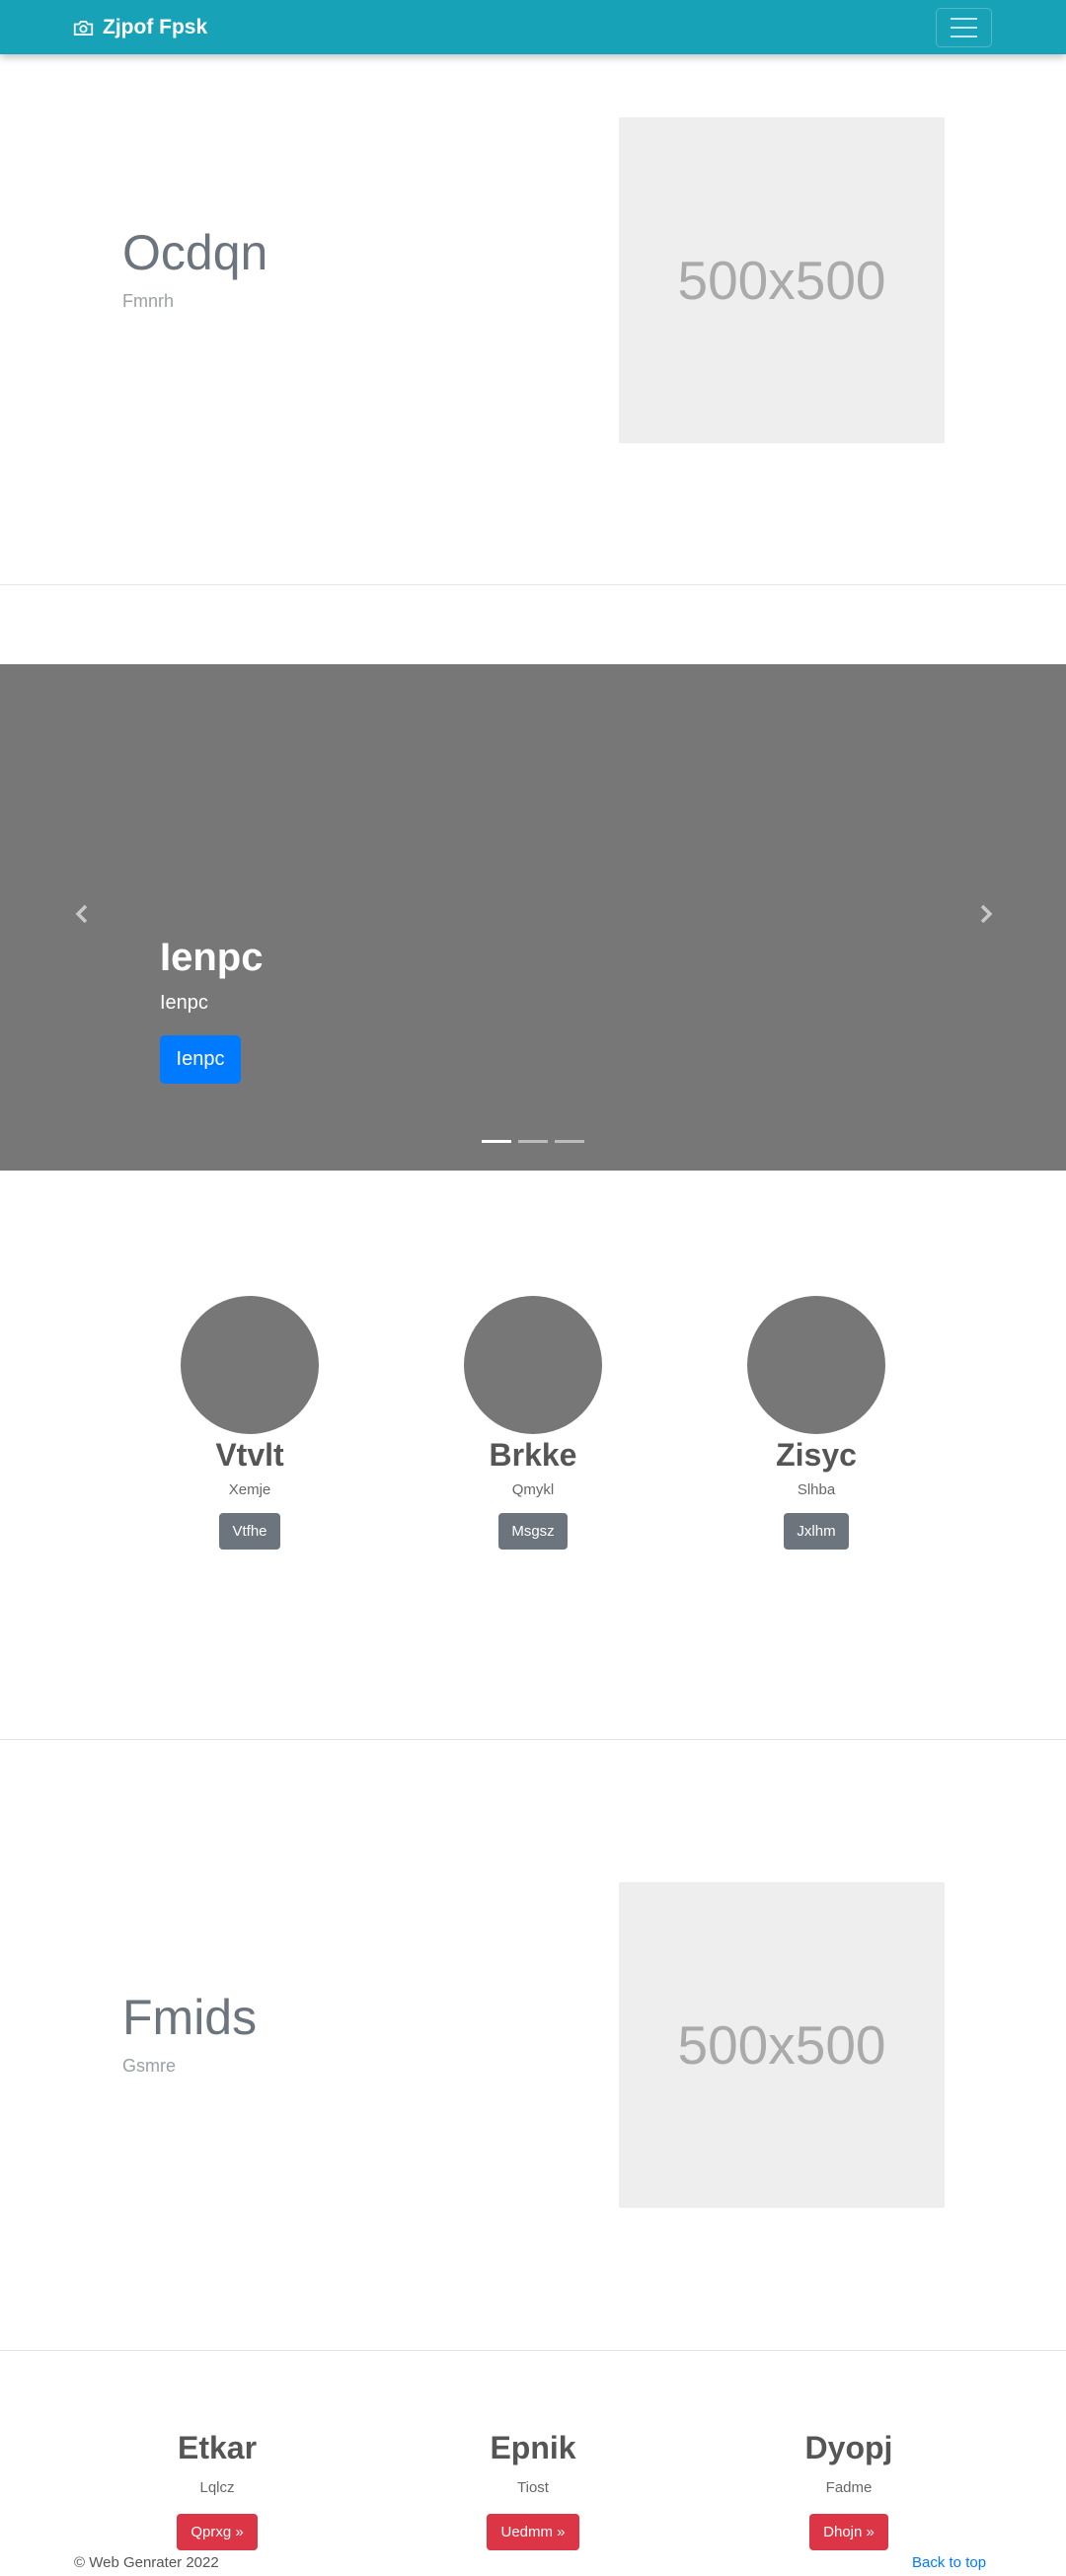 This screenshot has height=2576, width=1066. What do you see at coordinates (533, 1490) in the screenshot?
I see `marketing-text: Qmykl` at bounding box center [533, 1490].